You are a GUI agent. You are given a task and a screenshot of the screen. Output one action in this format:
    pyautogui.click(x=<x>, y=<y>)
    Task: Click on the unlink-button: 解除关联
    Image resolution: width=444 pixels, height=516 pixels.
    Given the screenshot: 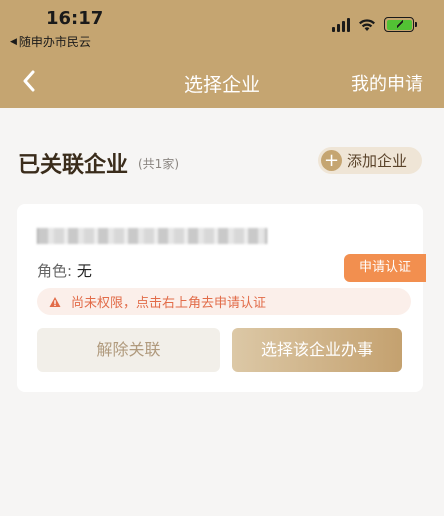 What is the action you would take?
    pyautogui.click(x=128, y=350)
    